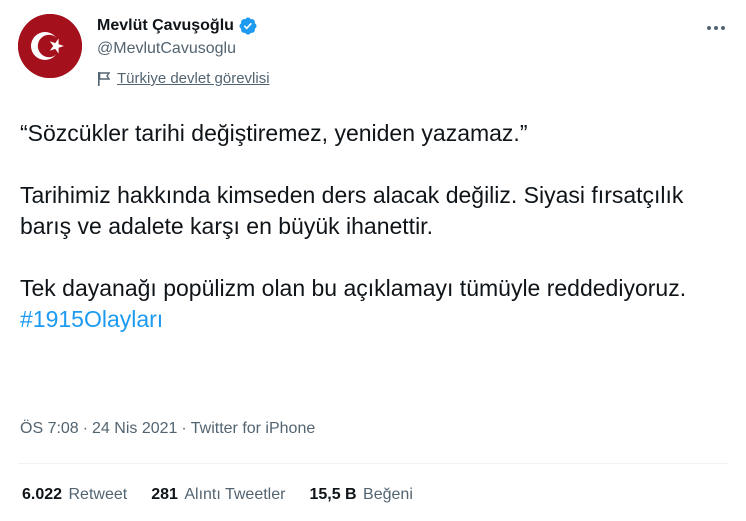 Image resolution: width=746 pixels, height=521 pixels. What do you see at coordinates (98, 494) in the screenshot?
I see `retweets-label: Retweet` at bounding box center [98, 494].